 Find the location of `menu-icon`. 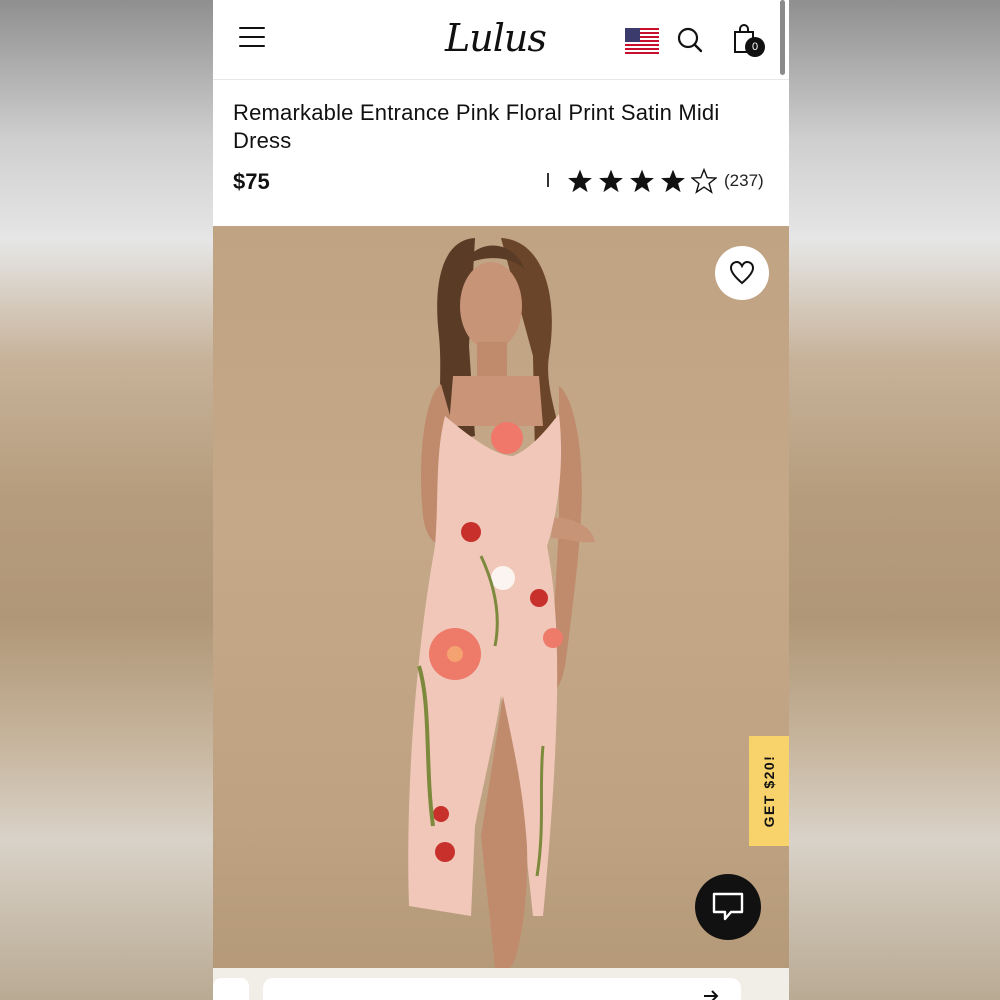

menu-icon is located at coordinates (252, 38).